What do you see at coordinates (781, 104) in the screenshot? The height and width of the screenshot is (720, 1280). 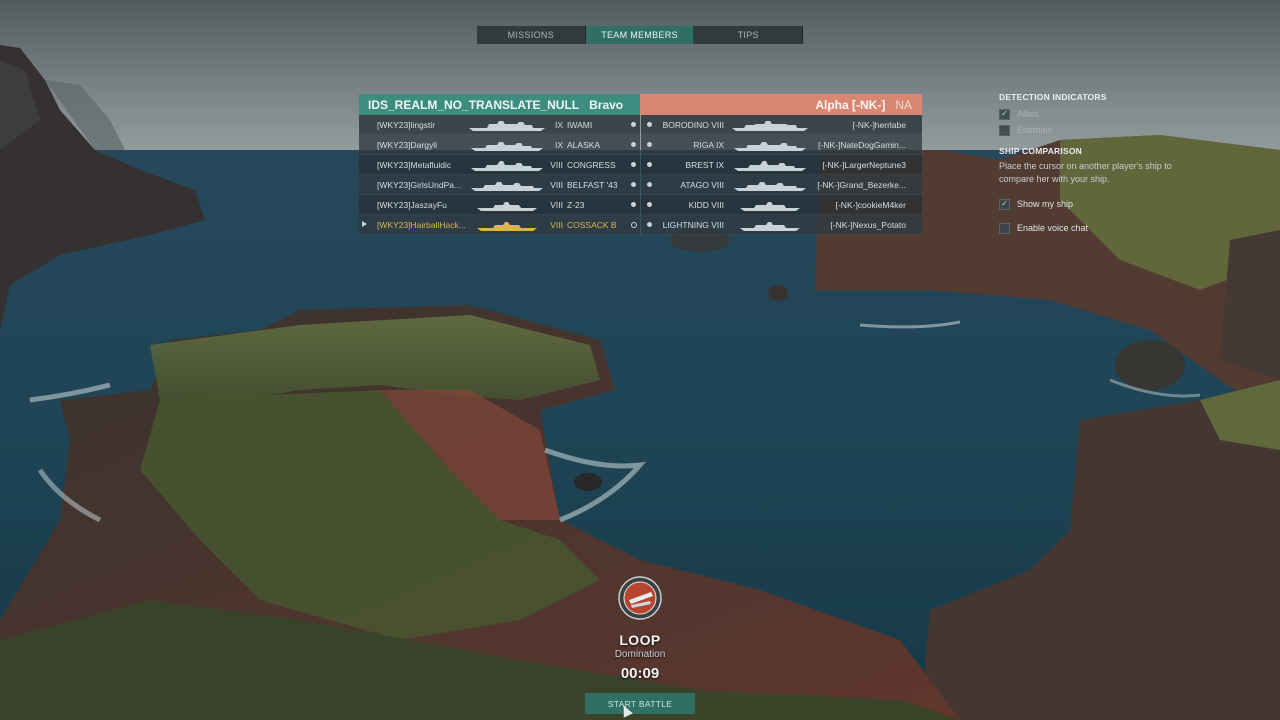 I see `team-right-header: Alpha [-NK-] NA` at bounding box center [781, 104].